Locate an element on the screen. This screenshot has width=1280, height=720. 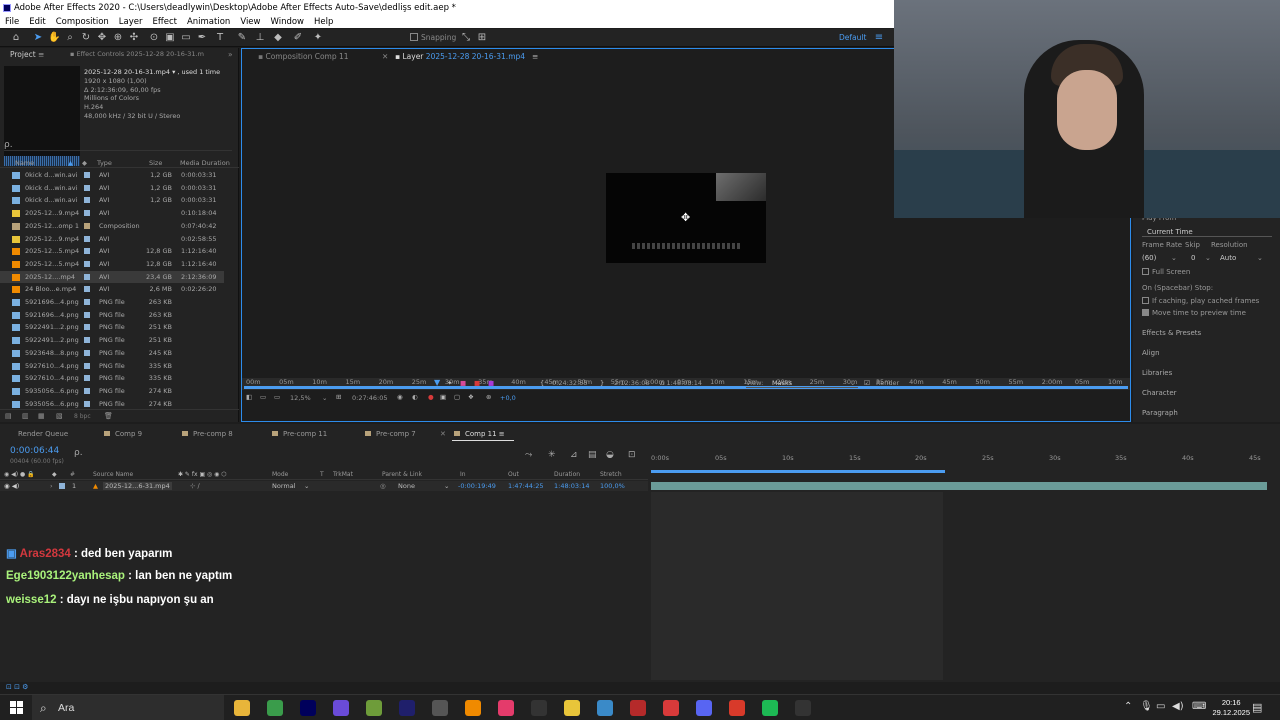
project-item-row: 24 Bloo...e.mp4 AVI 2,6 MB 0:02:26:20 is located at coordinates (112, 289).